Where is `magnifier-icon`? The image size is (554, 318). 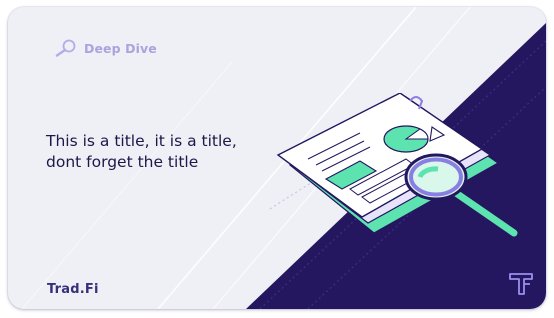 magnifier-icon is located at coordinates (65, 48).